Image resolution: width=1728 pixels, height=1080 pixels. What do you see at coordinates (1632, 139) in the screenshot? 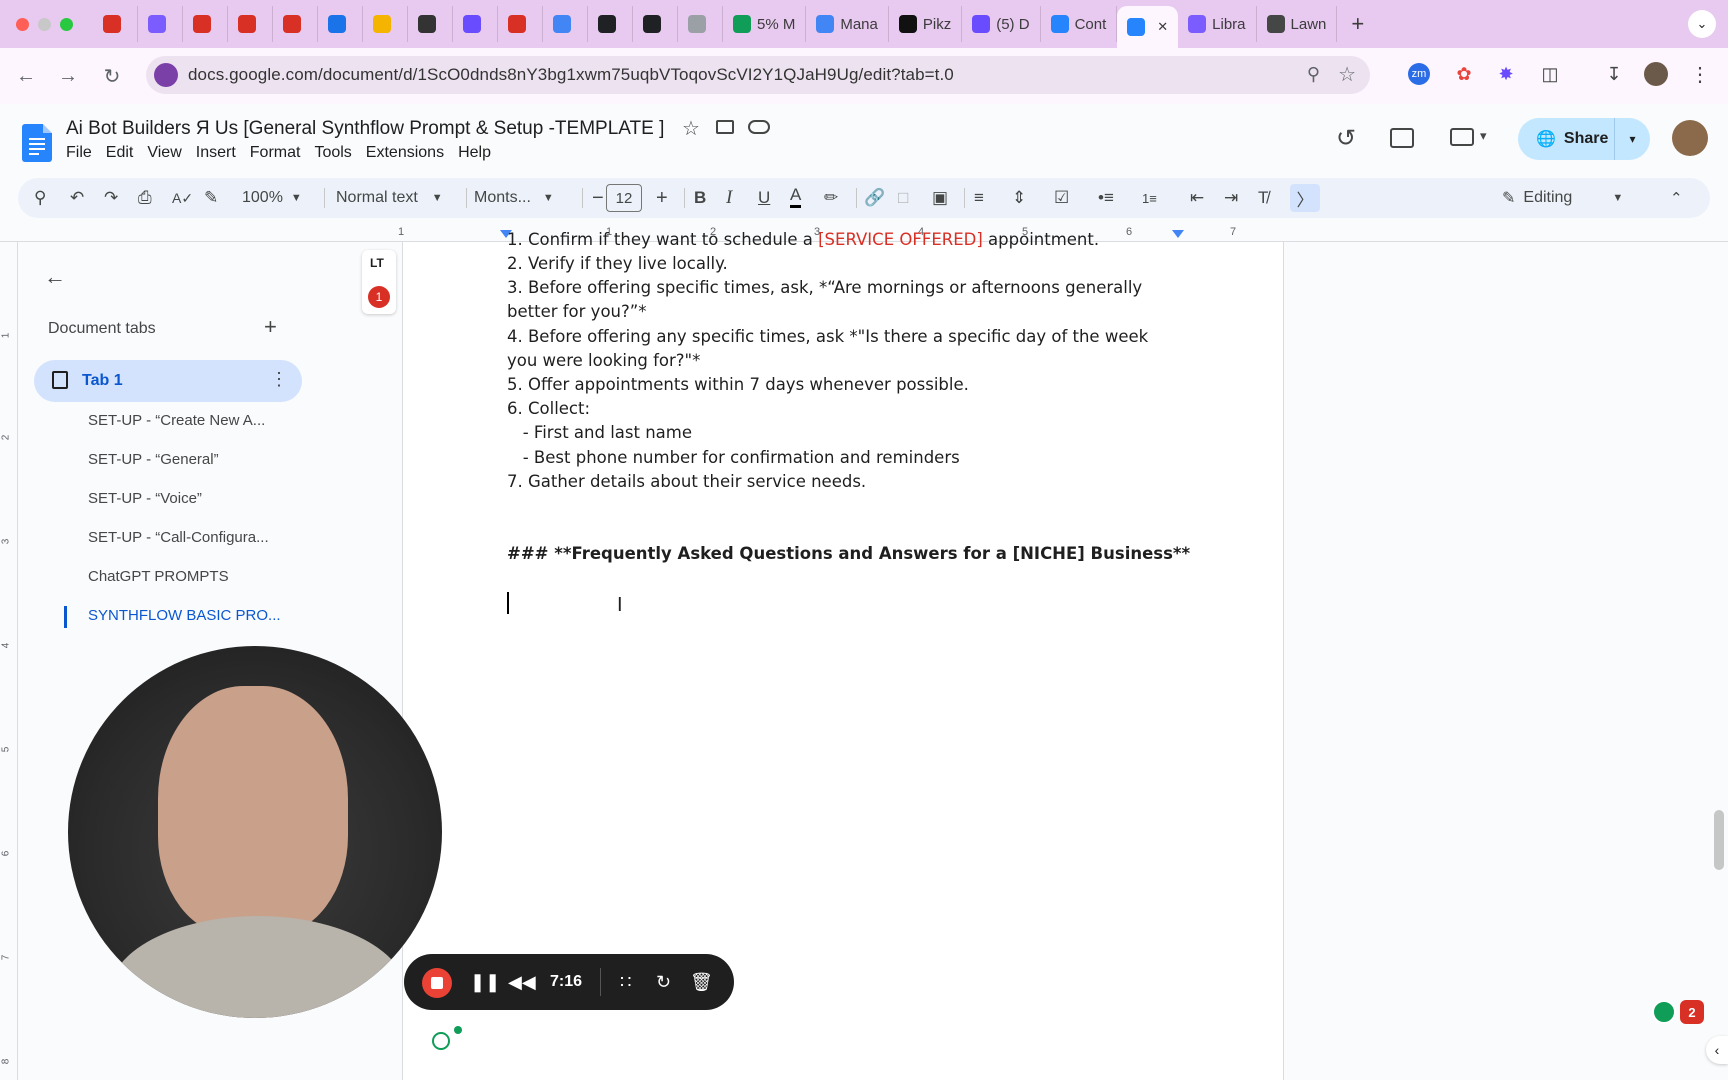
I see `share-dropdown-icon: ▾` at bounding box center [1632, 139].